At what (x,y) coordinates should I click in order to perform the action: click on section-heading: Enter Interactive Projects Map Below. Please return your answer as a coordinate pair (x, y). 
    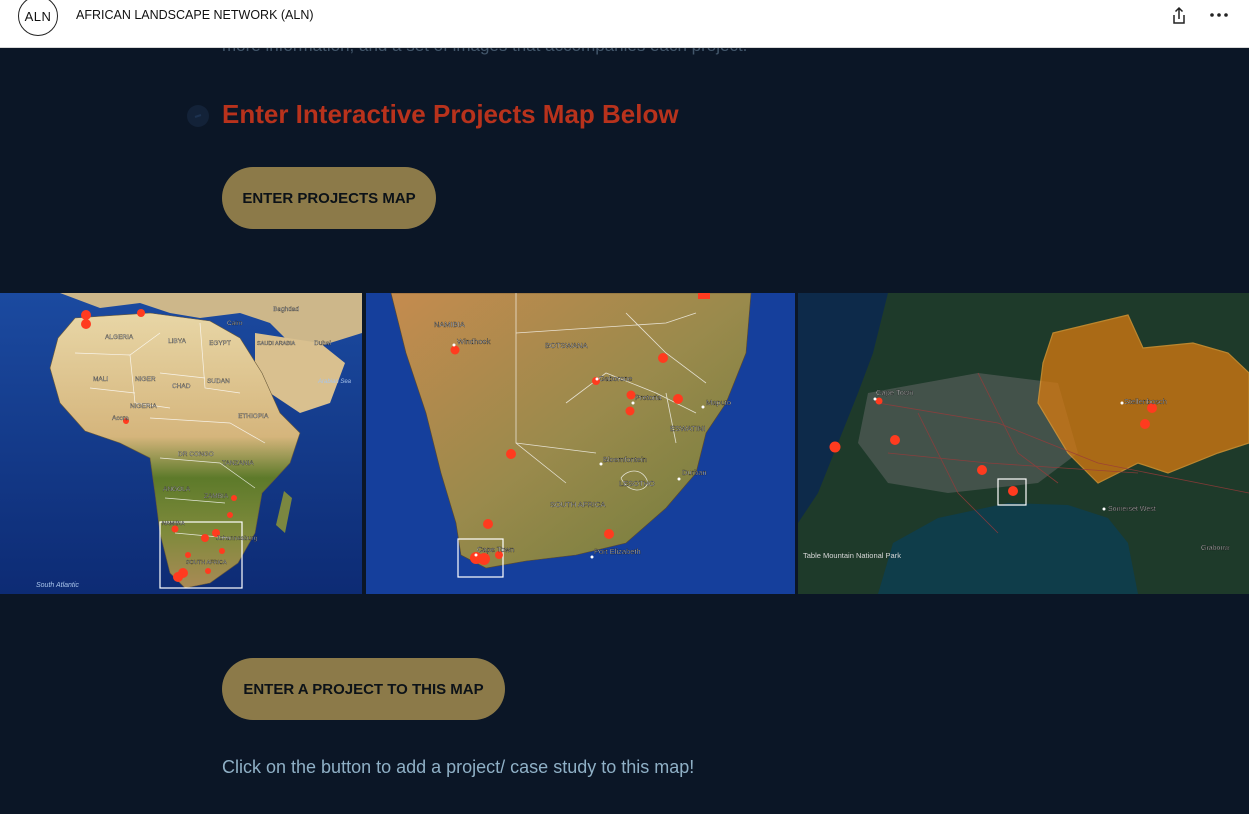
    Looking at the image, I should click on (450, 114).